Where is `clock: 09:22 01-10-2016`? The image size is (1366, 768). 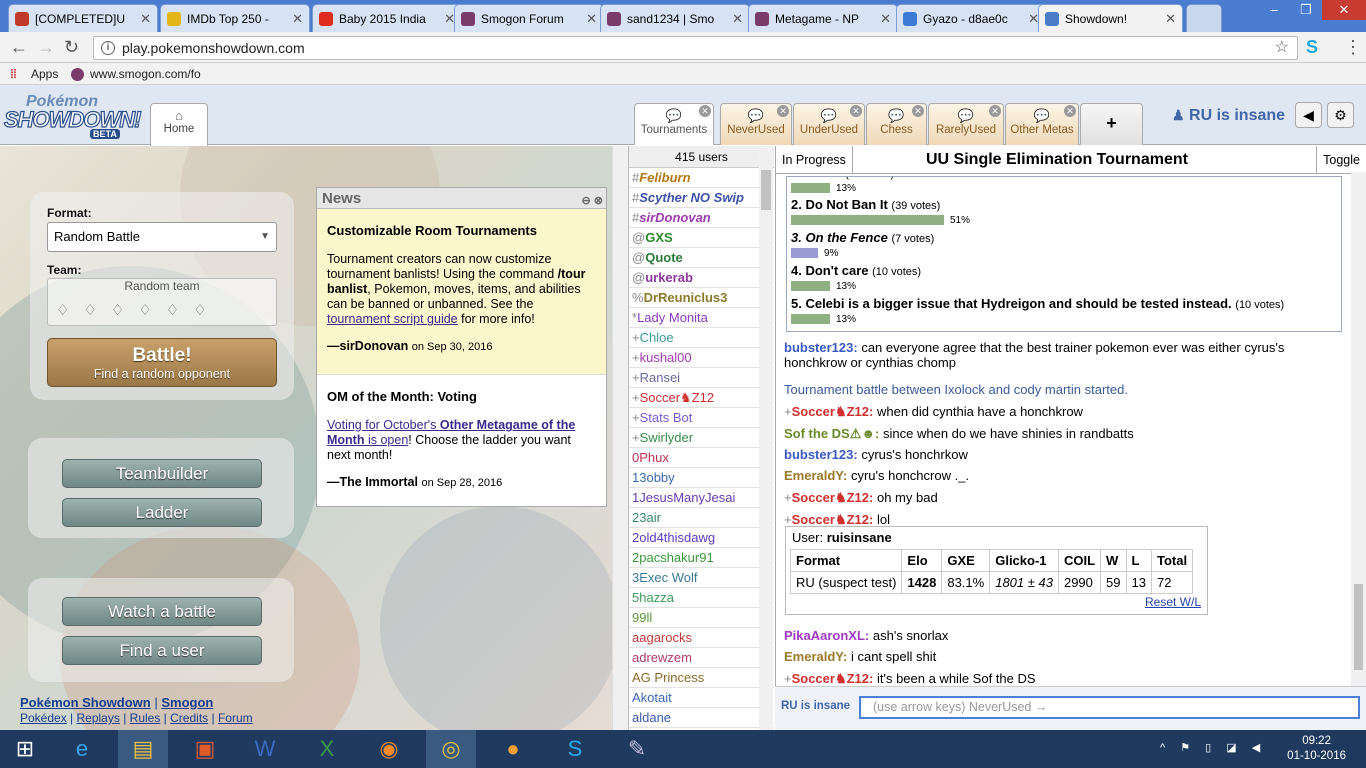
clock: 09:22 01-10-2016 is located at coordinates (1316, 749).